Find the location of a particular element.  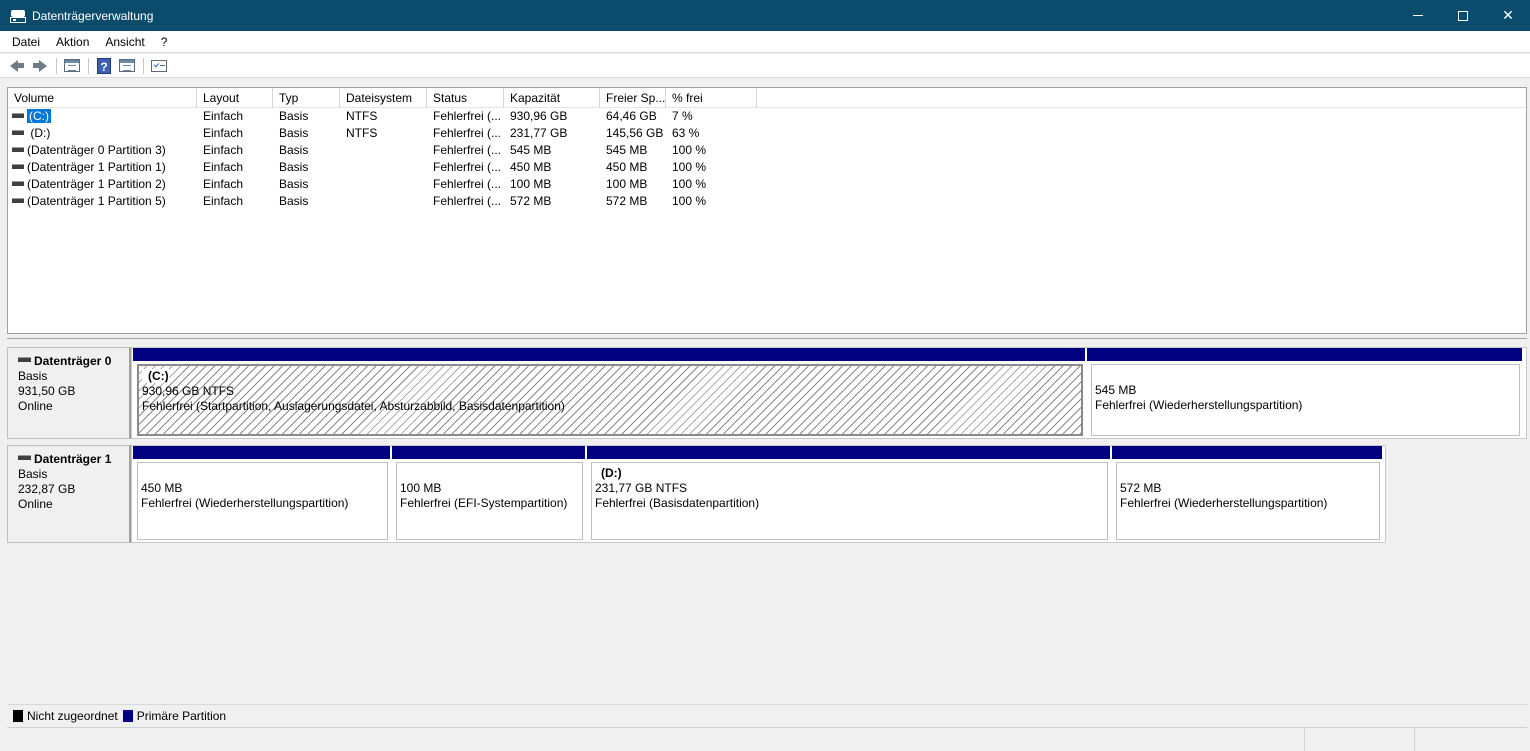

disk-state: Online is located at coordinates (35, 406).